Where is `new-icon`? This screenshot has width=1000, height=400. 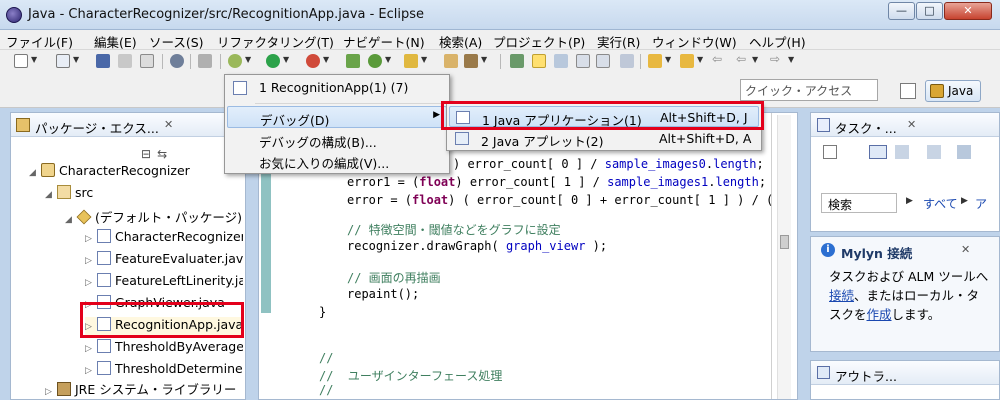 new-icon is located at coordinates (21, 61).